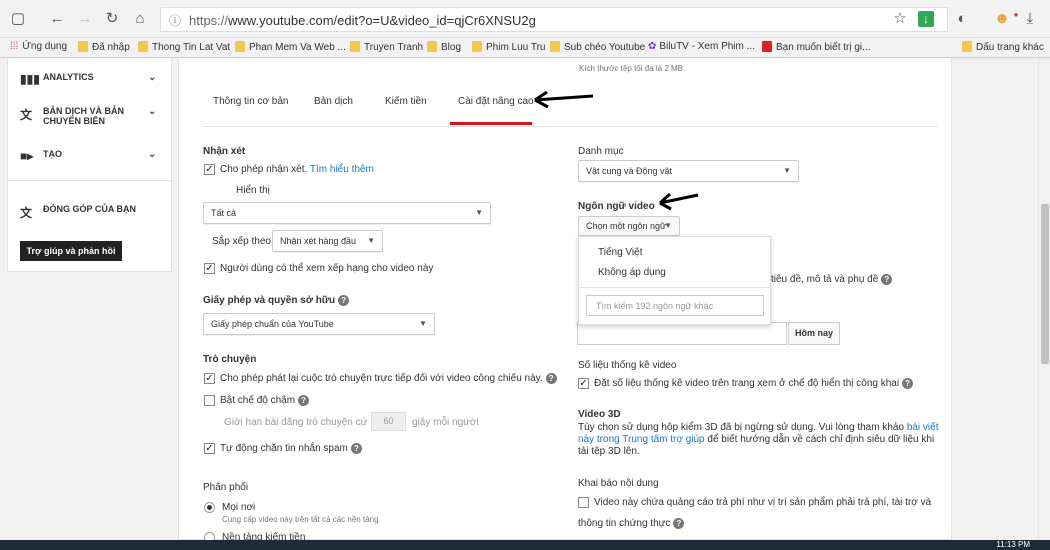 The width and height of the screenshot is (1050, 550). What do you see at coordinates (209, 378) in the screenshot?
I see `chat-replay-checkbox: ✓` at bounding box center [209, 378].